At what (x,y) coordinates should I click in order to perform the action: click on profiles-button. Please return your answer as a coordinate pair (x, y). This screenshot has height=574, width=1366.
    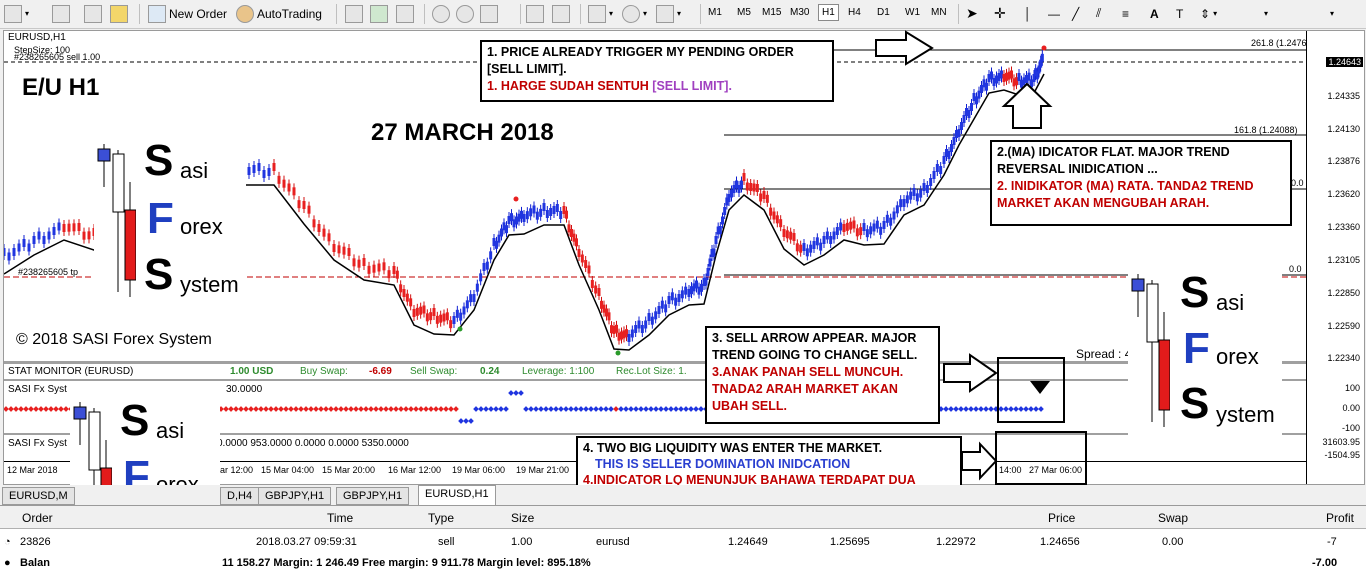
    Looking at the image, I should click on (61, 13).